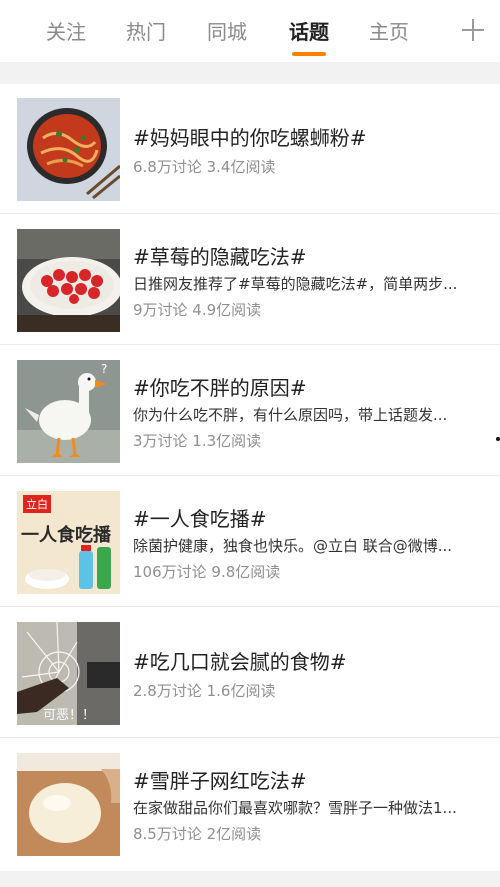 The image size is (500, 887). I want to click on topic-stats: 106万讨论 9.8亿阅读, so click(207, 572).